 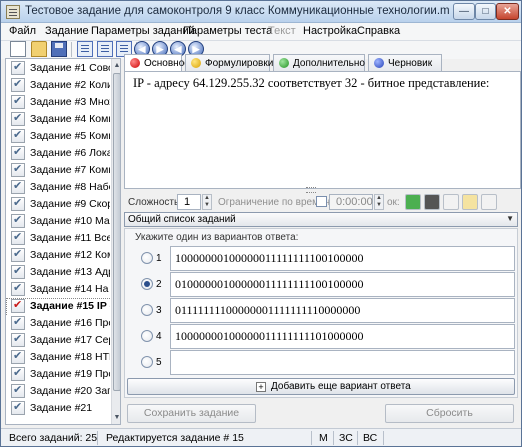 What do you see at coordinates (70, 204) in the screenshot?
I see `task-label: Задание #9 Скорость` at bounding box center [70, 204].